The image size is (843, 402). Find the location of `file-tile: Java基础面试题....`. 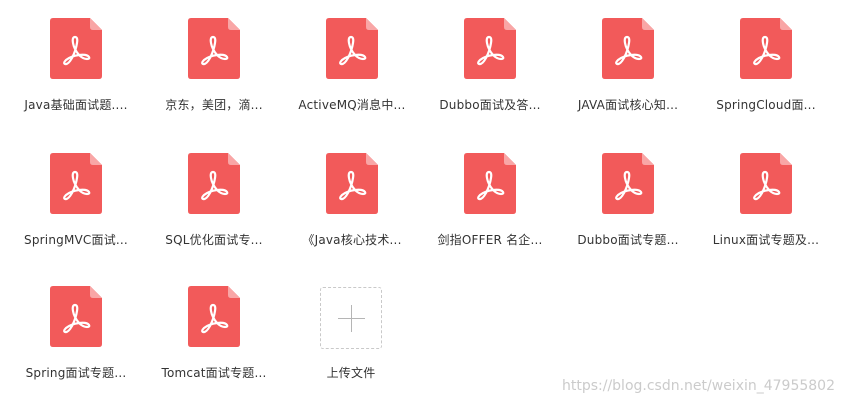

file-tile: Java基础面试题.... is located at coordinates (76, 65).